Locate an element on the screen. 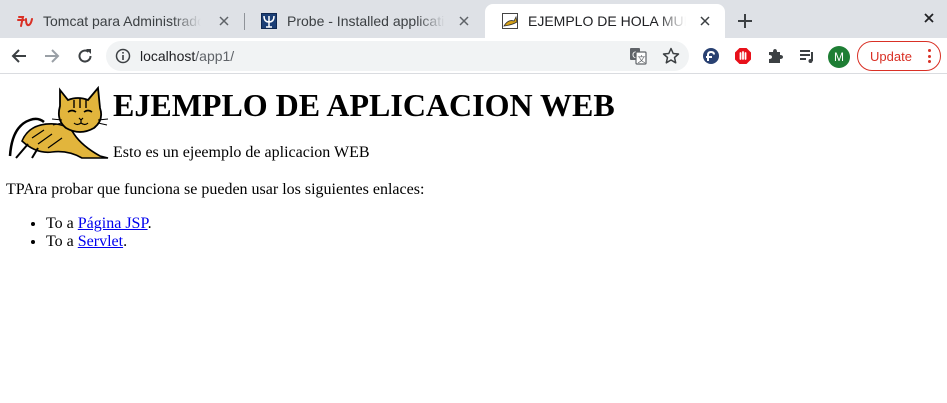 The height and width of the screenshot is (403, 947). url-text: localhost/app1/ is located at coordinates (187, 56).